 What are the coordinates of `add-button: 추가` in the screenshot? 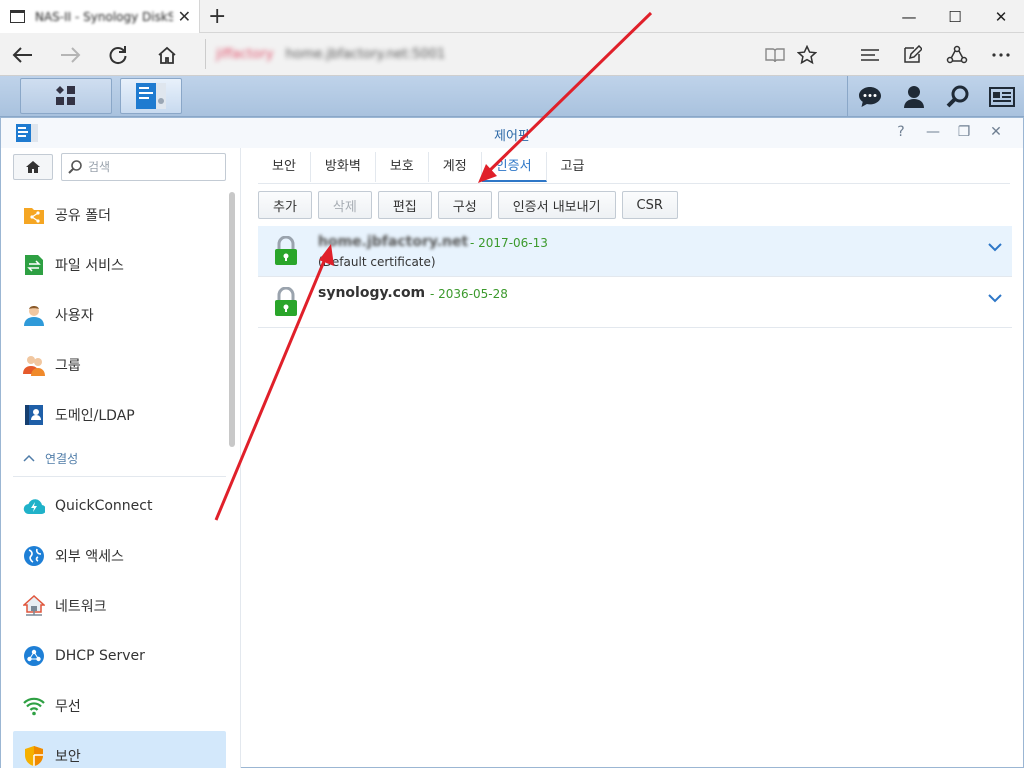 It's located at (285, 205).